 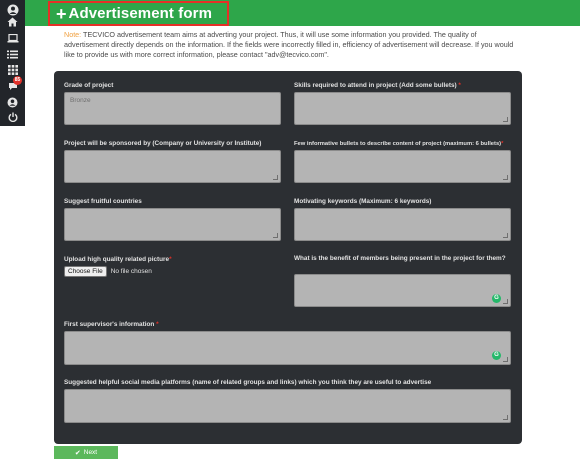 I want to click on skills-textarea, so click(x=402, y=108).